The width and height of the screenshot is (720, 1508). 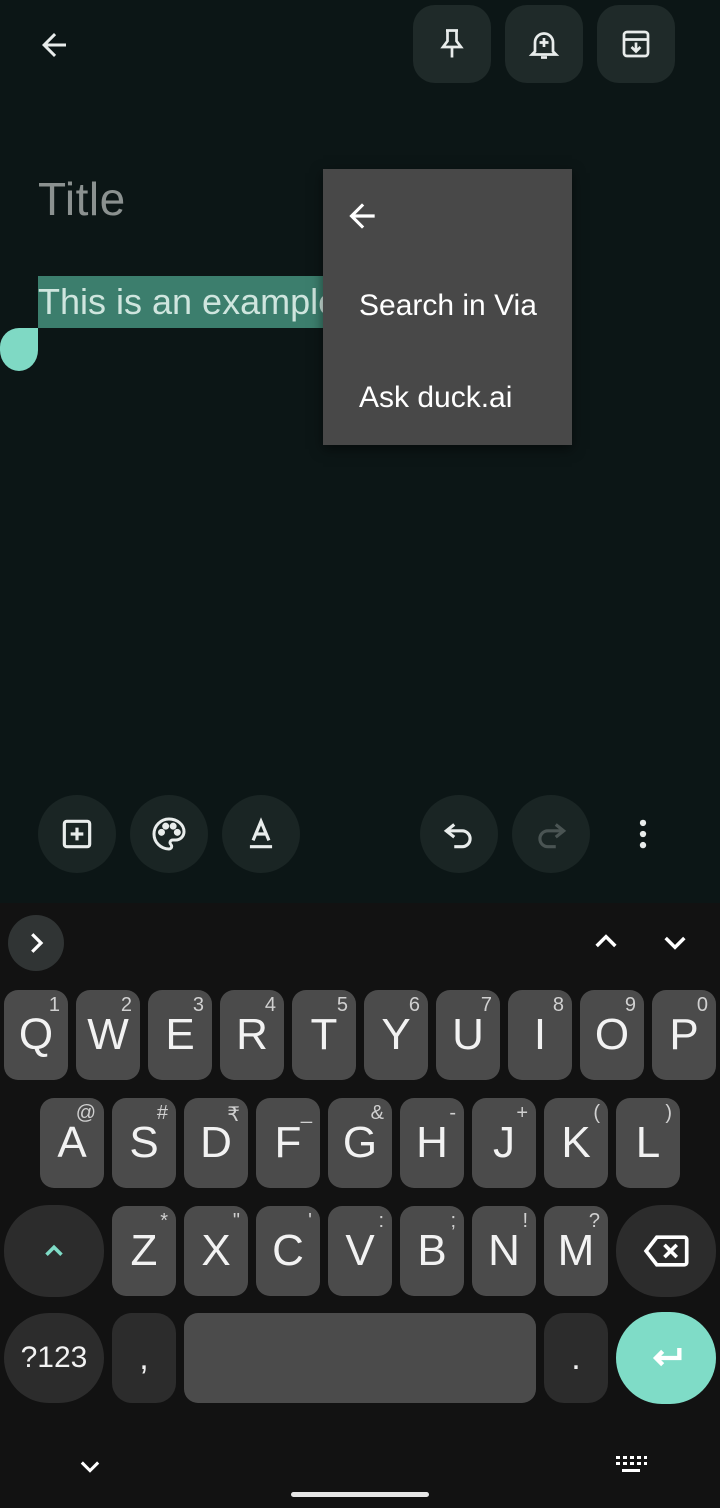 I want to click on key-j: J +, so click(x=504, y=1143).